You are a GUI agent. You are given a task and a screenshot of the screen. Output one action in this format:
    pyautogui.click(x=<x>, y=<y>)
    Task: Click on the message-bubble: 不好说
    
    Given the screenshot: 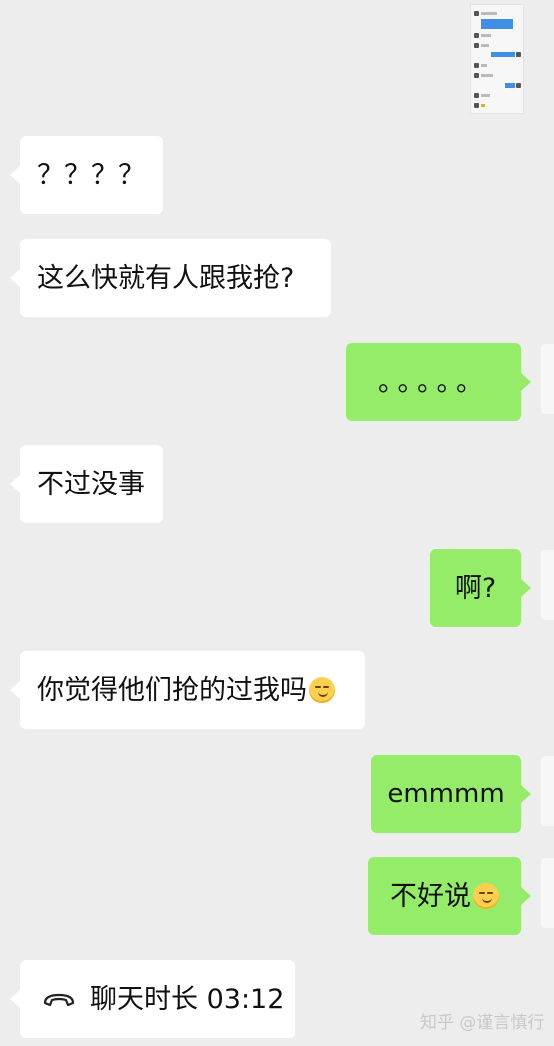 What is the action you would take?
    pyautogui.click(x=444, y=896)
    